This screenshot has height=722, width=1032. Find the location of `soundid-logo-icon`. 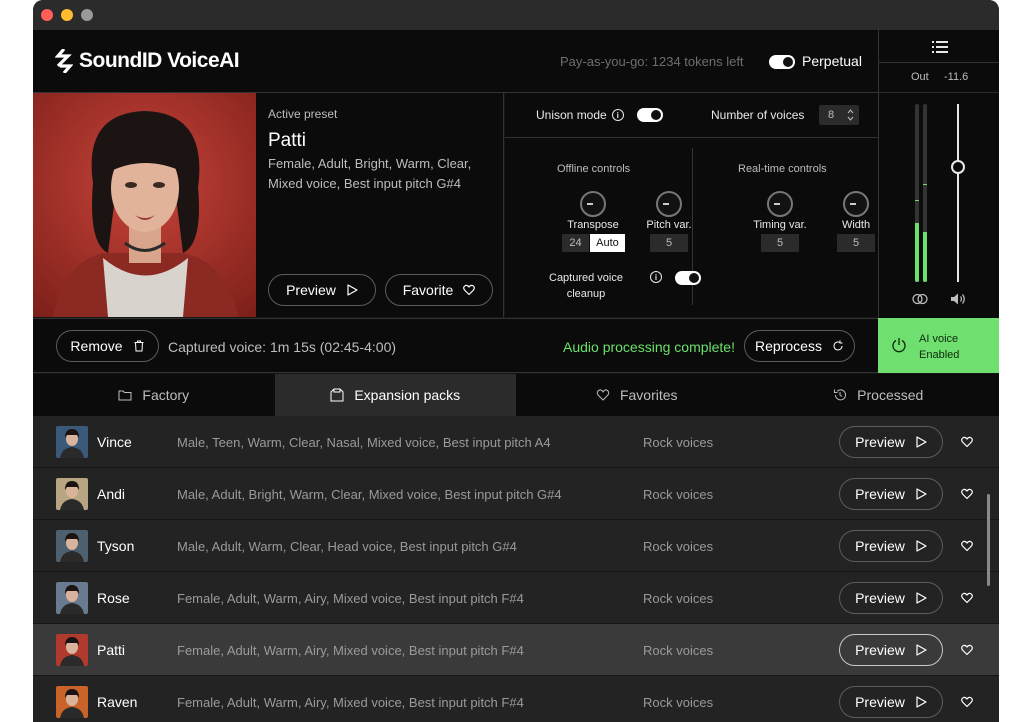

soundid-logo-icon is located at coordinates (64, 61).